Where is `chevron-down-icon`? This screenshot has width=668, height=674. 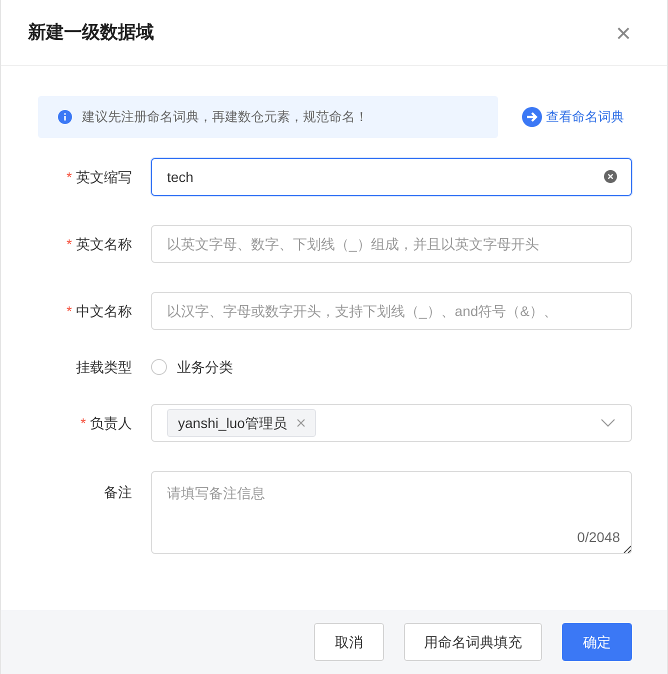 chevron-down-icon is located at coordinates (608, 423).